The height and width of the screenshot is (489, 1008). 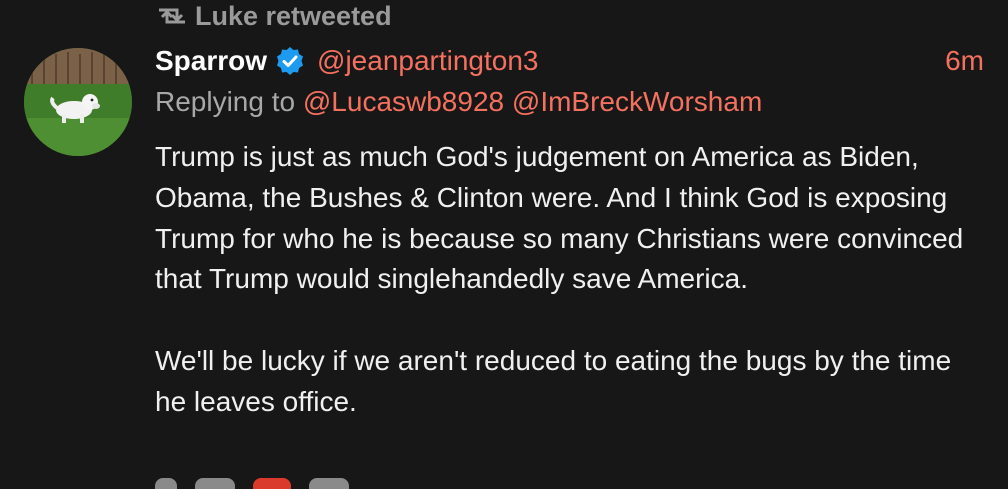 I want to click on retweet-indicator: Luke retweeted, so click(x=273, y=16).